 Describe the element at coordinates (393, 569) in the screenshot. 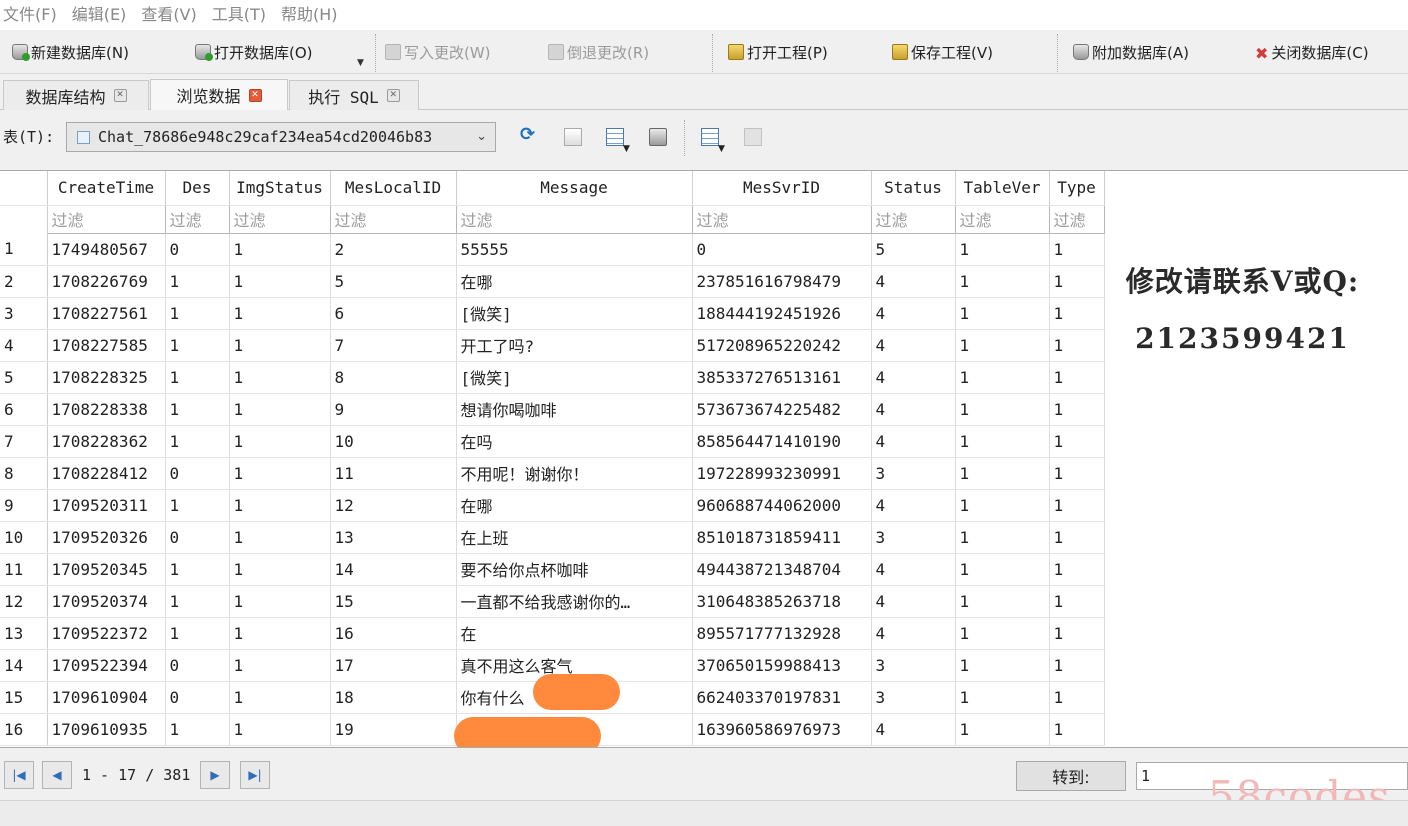

I see `table-cell: 14` at that location.